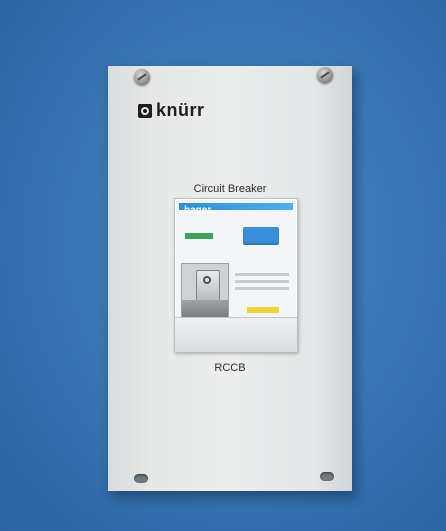 This screenshot has width=446, height=531. I want to click on caption-rccb: RCCB, so click(230, 368).